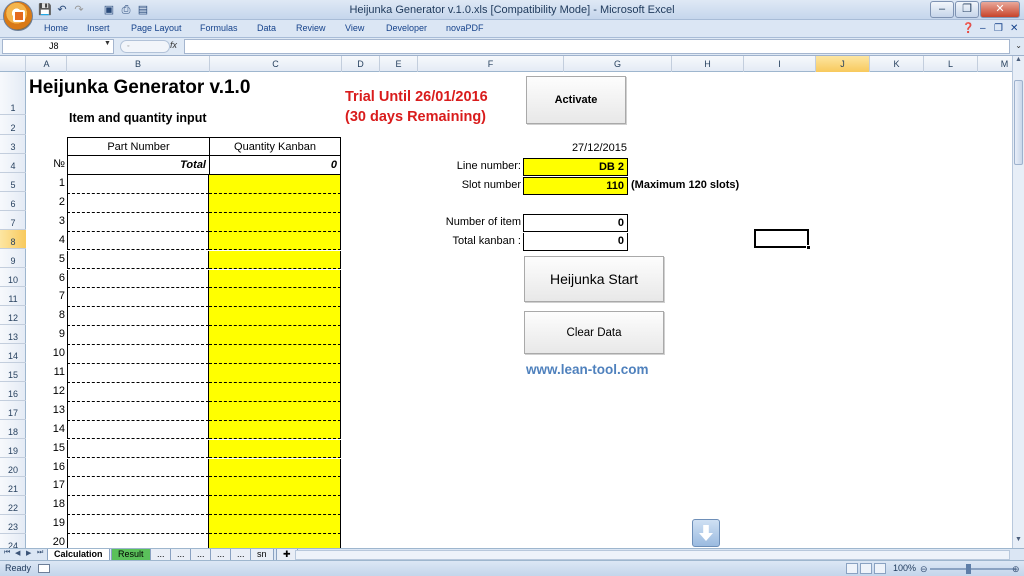 Image resolution: width=1024 pixels, height=576 pixels. I want to click on tab-novapdf: novaPDF, so click(465, 28).